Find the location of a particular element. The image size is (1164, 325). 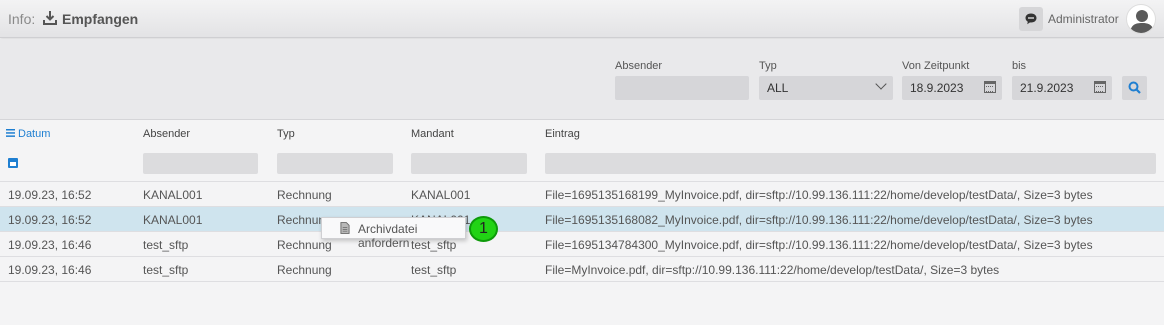

mandant-column-filter is located at coordinates (469, 163).